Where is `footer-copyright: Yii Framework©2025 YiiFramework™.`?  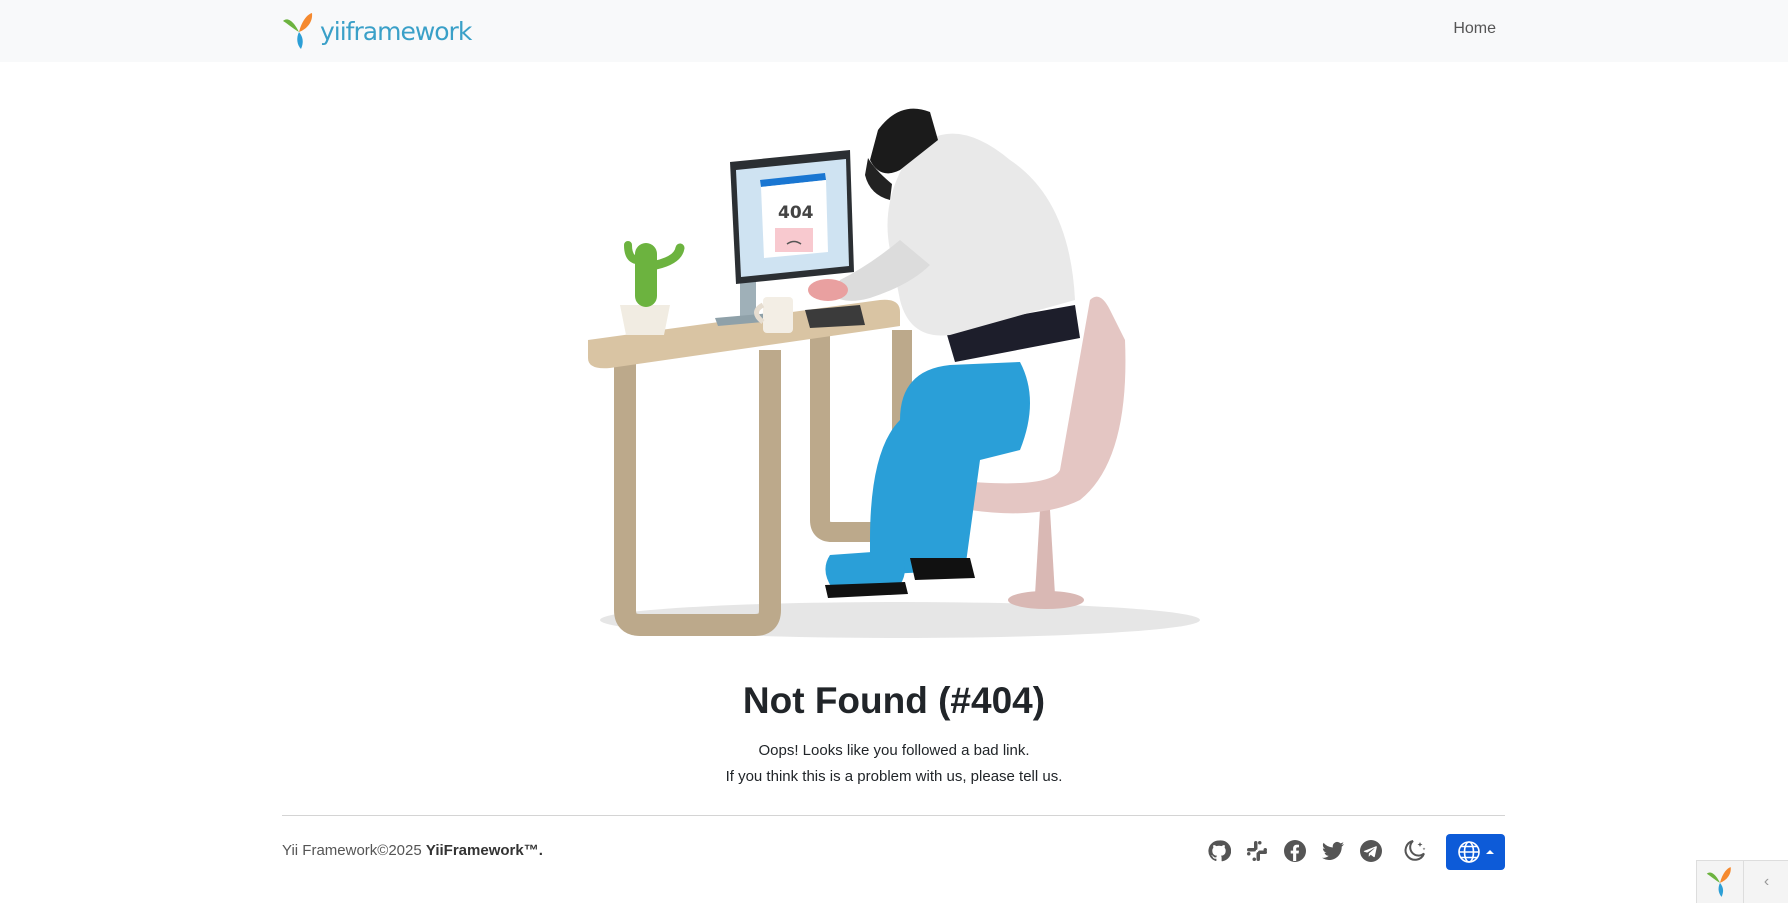
footer-copyright: Yii Framework©2025 YiiFramework™. is located at coordinates (412, 850).